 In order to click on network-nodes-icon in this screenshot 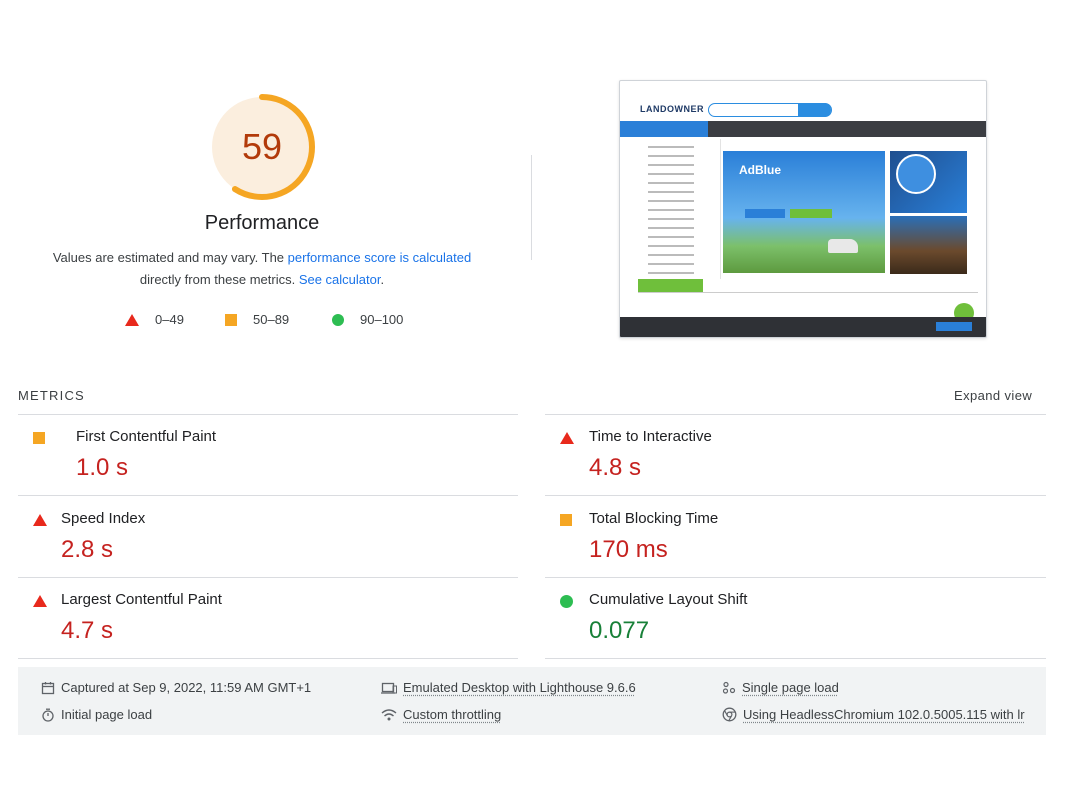, I will do `click(729, 687)`.